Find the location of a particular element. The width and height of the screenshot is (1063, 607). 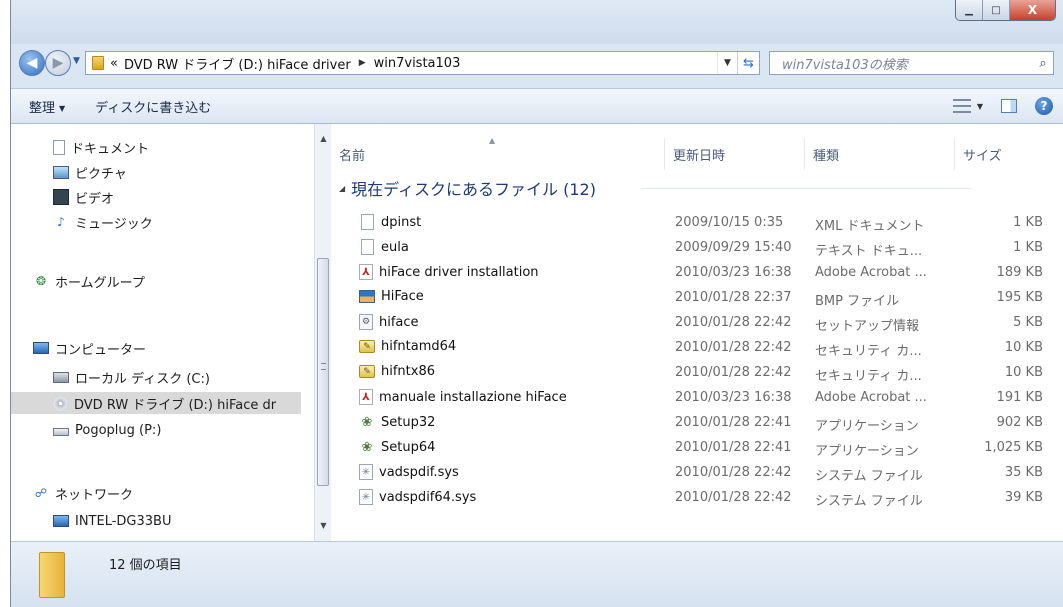

collapse-group-icon: ◢ is located at coordinates (342, 188).